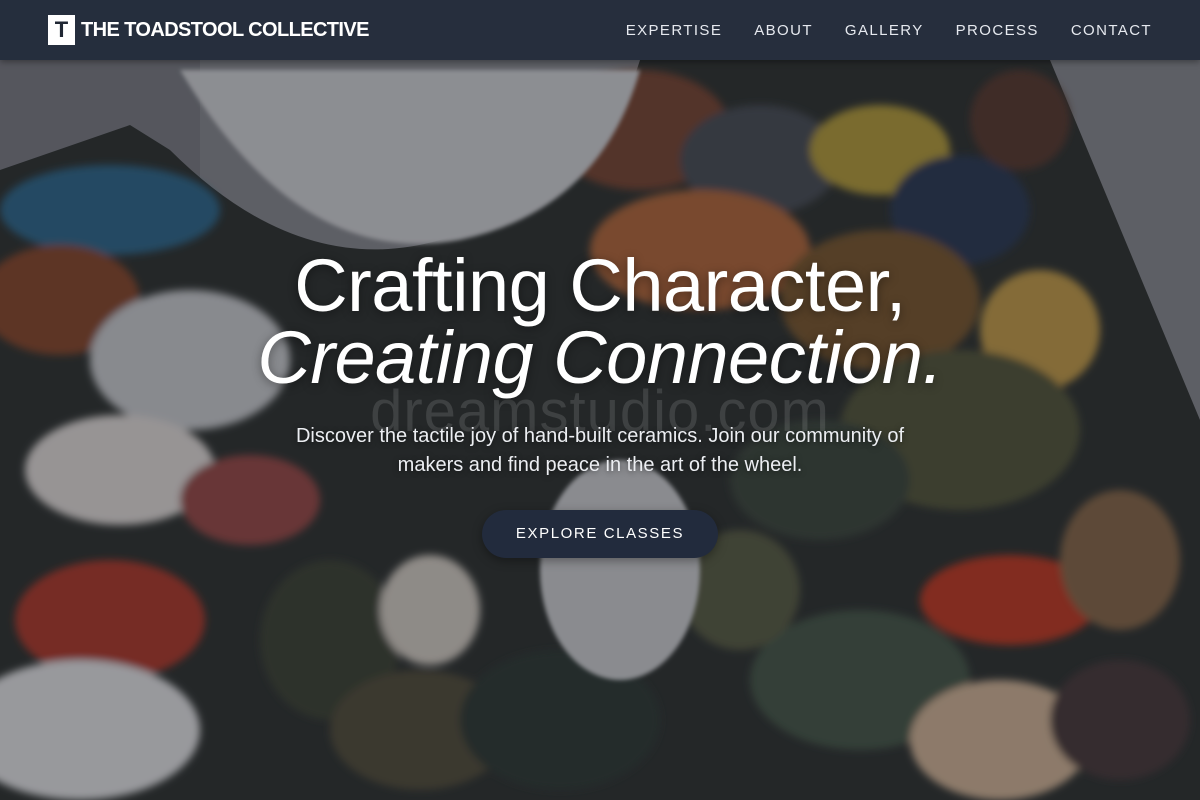  What do you see at coordinates (600, 534) in the screenshot?
I see `explore-classes-button: EXPLORE CLASSES` at bounding box center [600, 534].